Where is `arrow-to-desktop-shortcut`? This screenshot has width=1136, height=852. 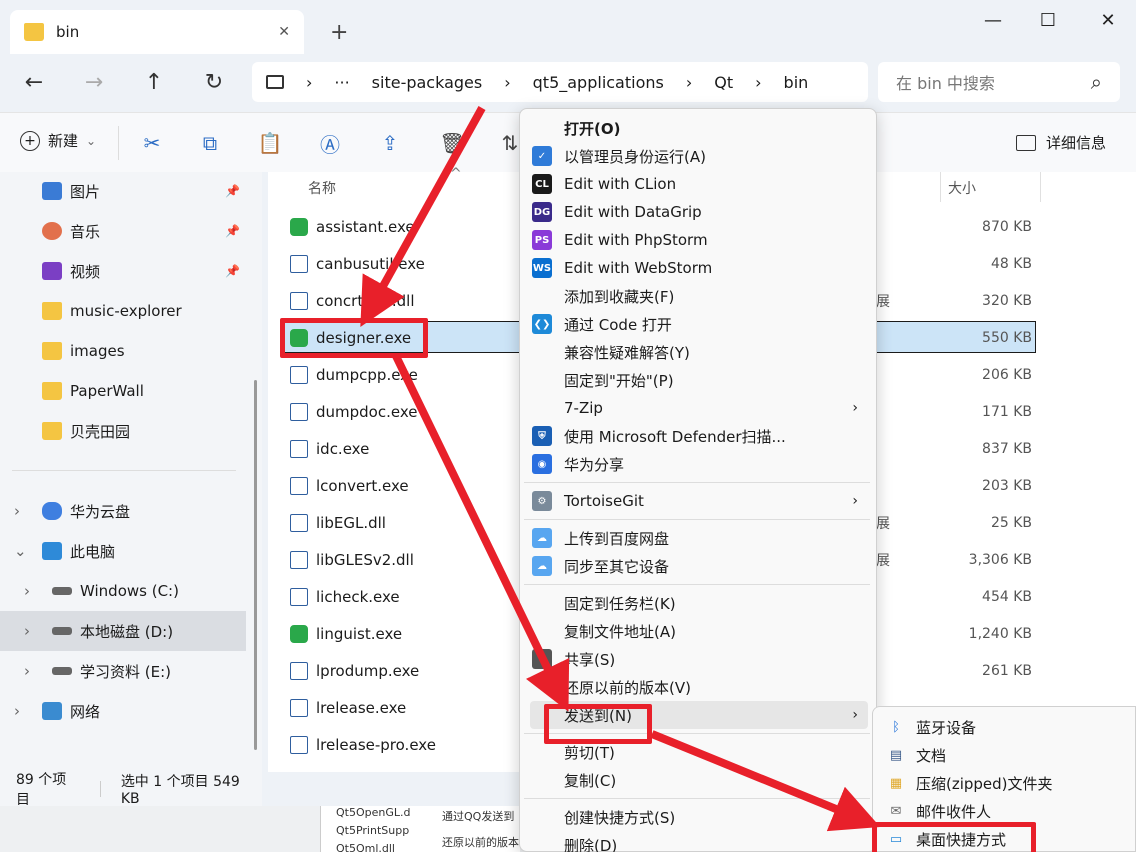
arrow-to-desktop-shortcut is located at coordinates (765, 781).